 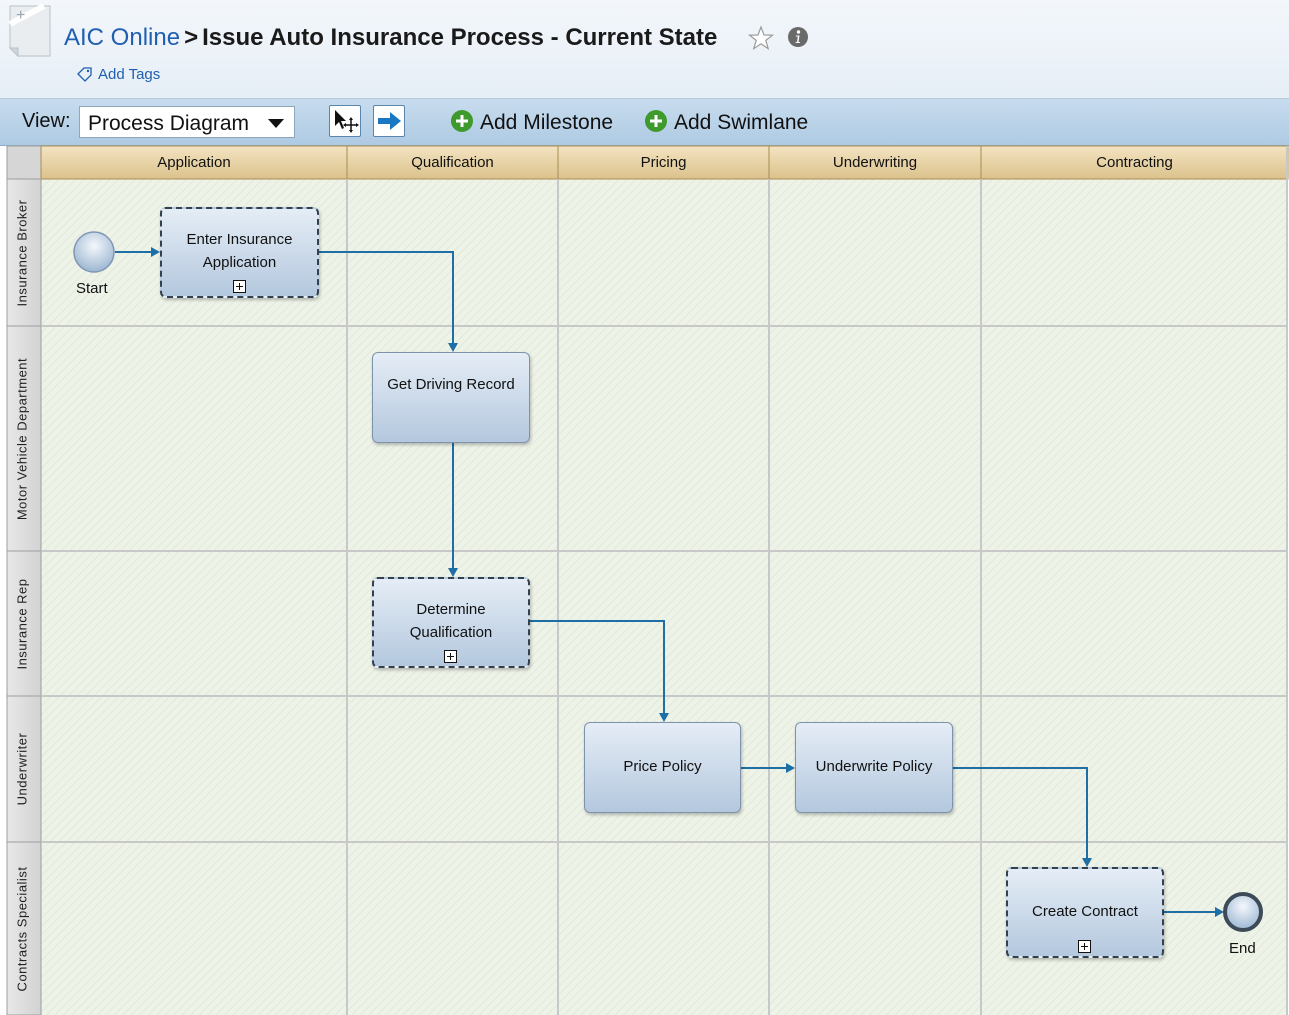 What do you see at coordinates (451, 397) in the screenshot?
I see `task-get-driving-record: Get Driving Record` at bounding box center [451, 397].